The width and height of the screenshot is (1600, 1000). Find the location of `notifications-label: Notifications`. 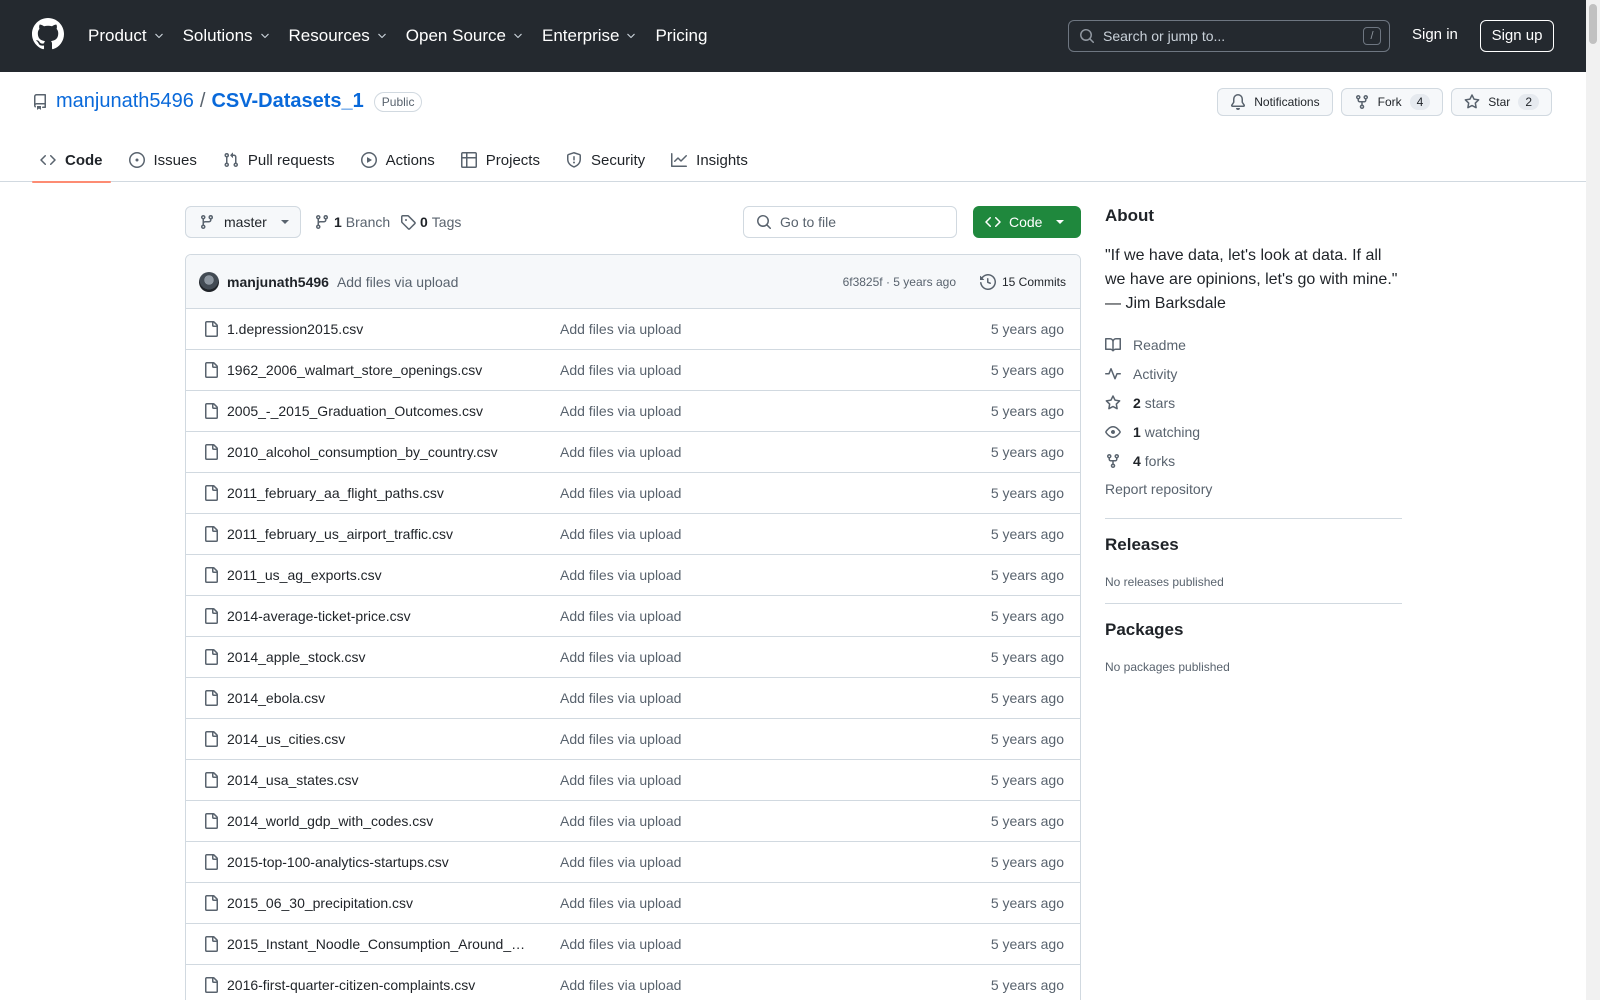

notifications-label: Notifications is located at coordinates (1287, 102).